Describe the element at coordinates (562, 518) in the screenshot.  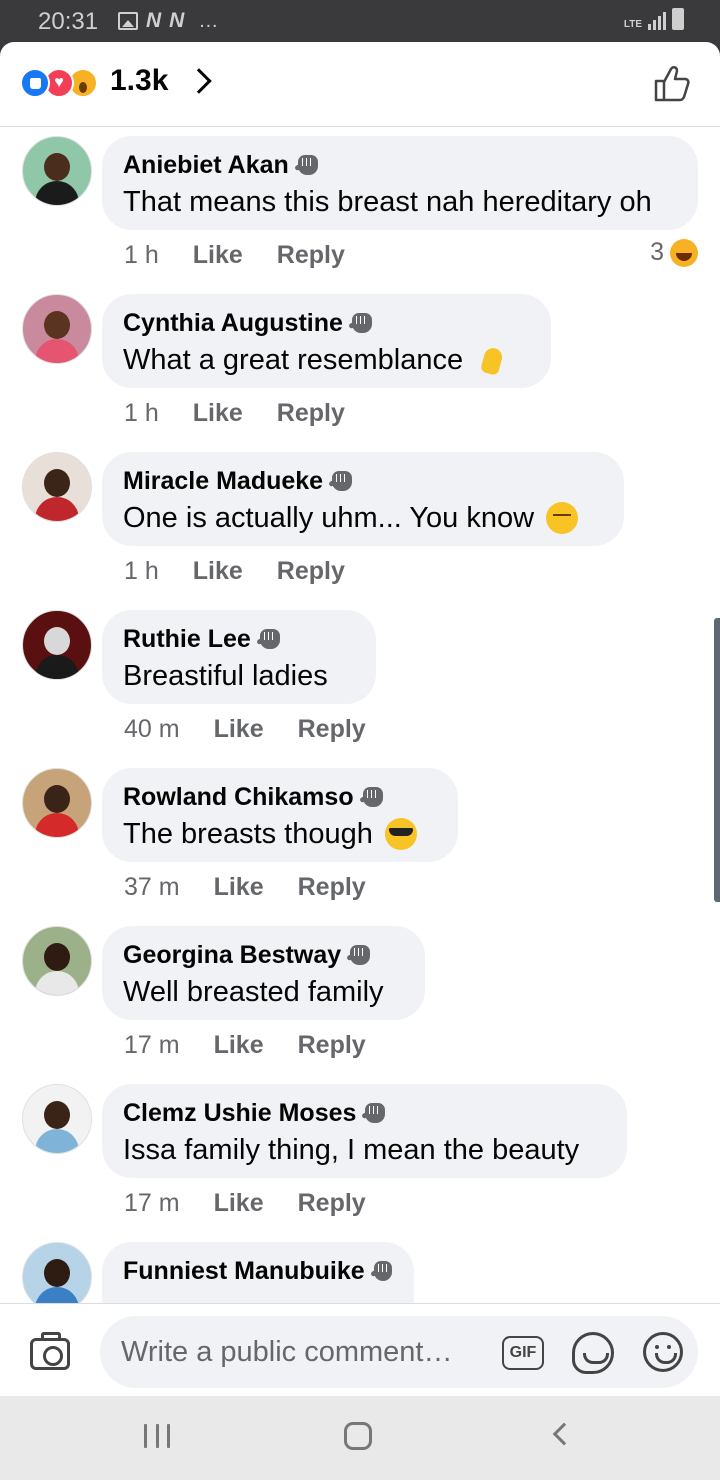
I see `relieved-face-emoji` at that location.